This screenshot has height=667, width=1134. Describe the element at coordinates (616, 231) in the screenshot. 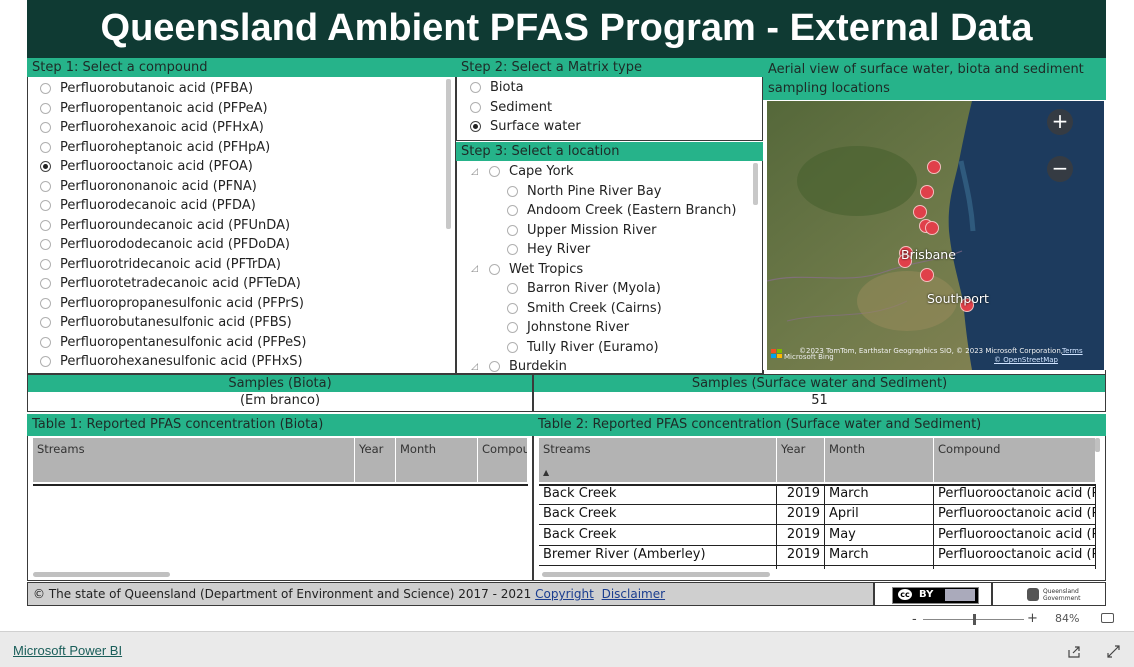

I see `location-option: Upper Mission River` at that location.